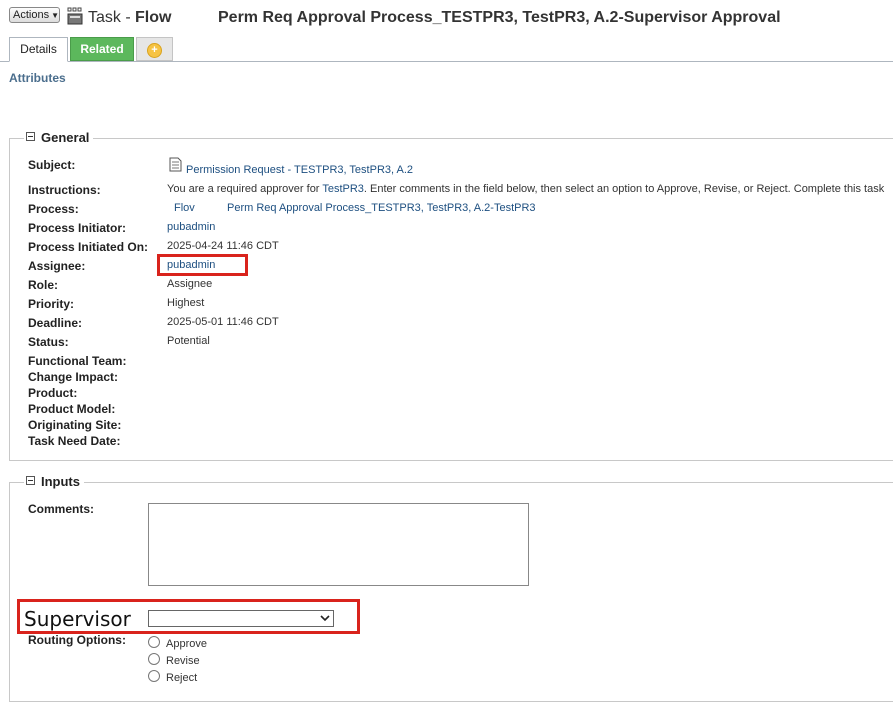  What do you see at coordinates (77, 619) in the screenshot?
I see `supervisor-label: Supervisor` at bounding box center [77, 619].